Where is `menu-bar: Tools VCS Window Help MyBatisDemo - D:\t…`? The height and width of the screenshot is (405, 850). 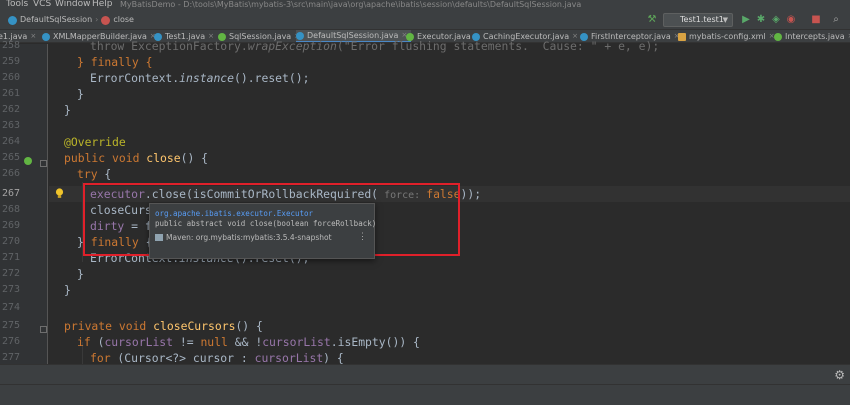 menu-bar: Tools VCS Window Help MyBatisDemo - D:\t… is located at coordinates (425, 5).